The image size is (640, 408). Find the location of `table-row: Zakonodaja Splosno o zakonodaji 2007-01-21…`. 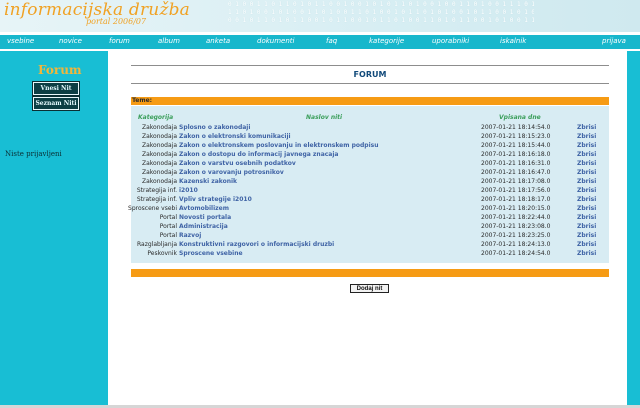

table-row: Zakonodaja Splosno o zakonodaji 2007-01-21… is located at coordinates (370, 127).